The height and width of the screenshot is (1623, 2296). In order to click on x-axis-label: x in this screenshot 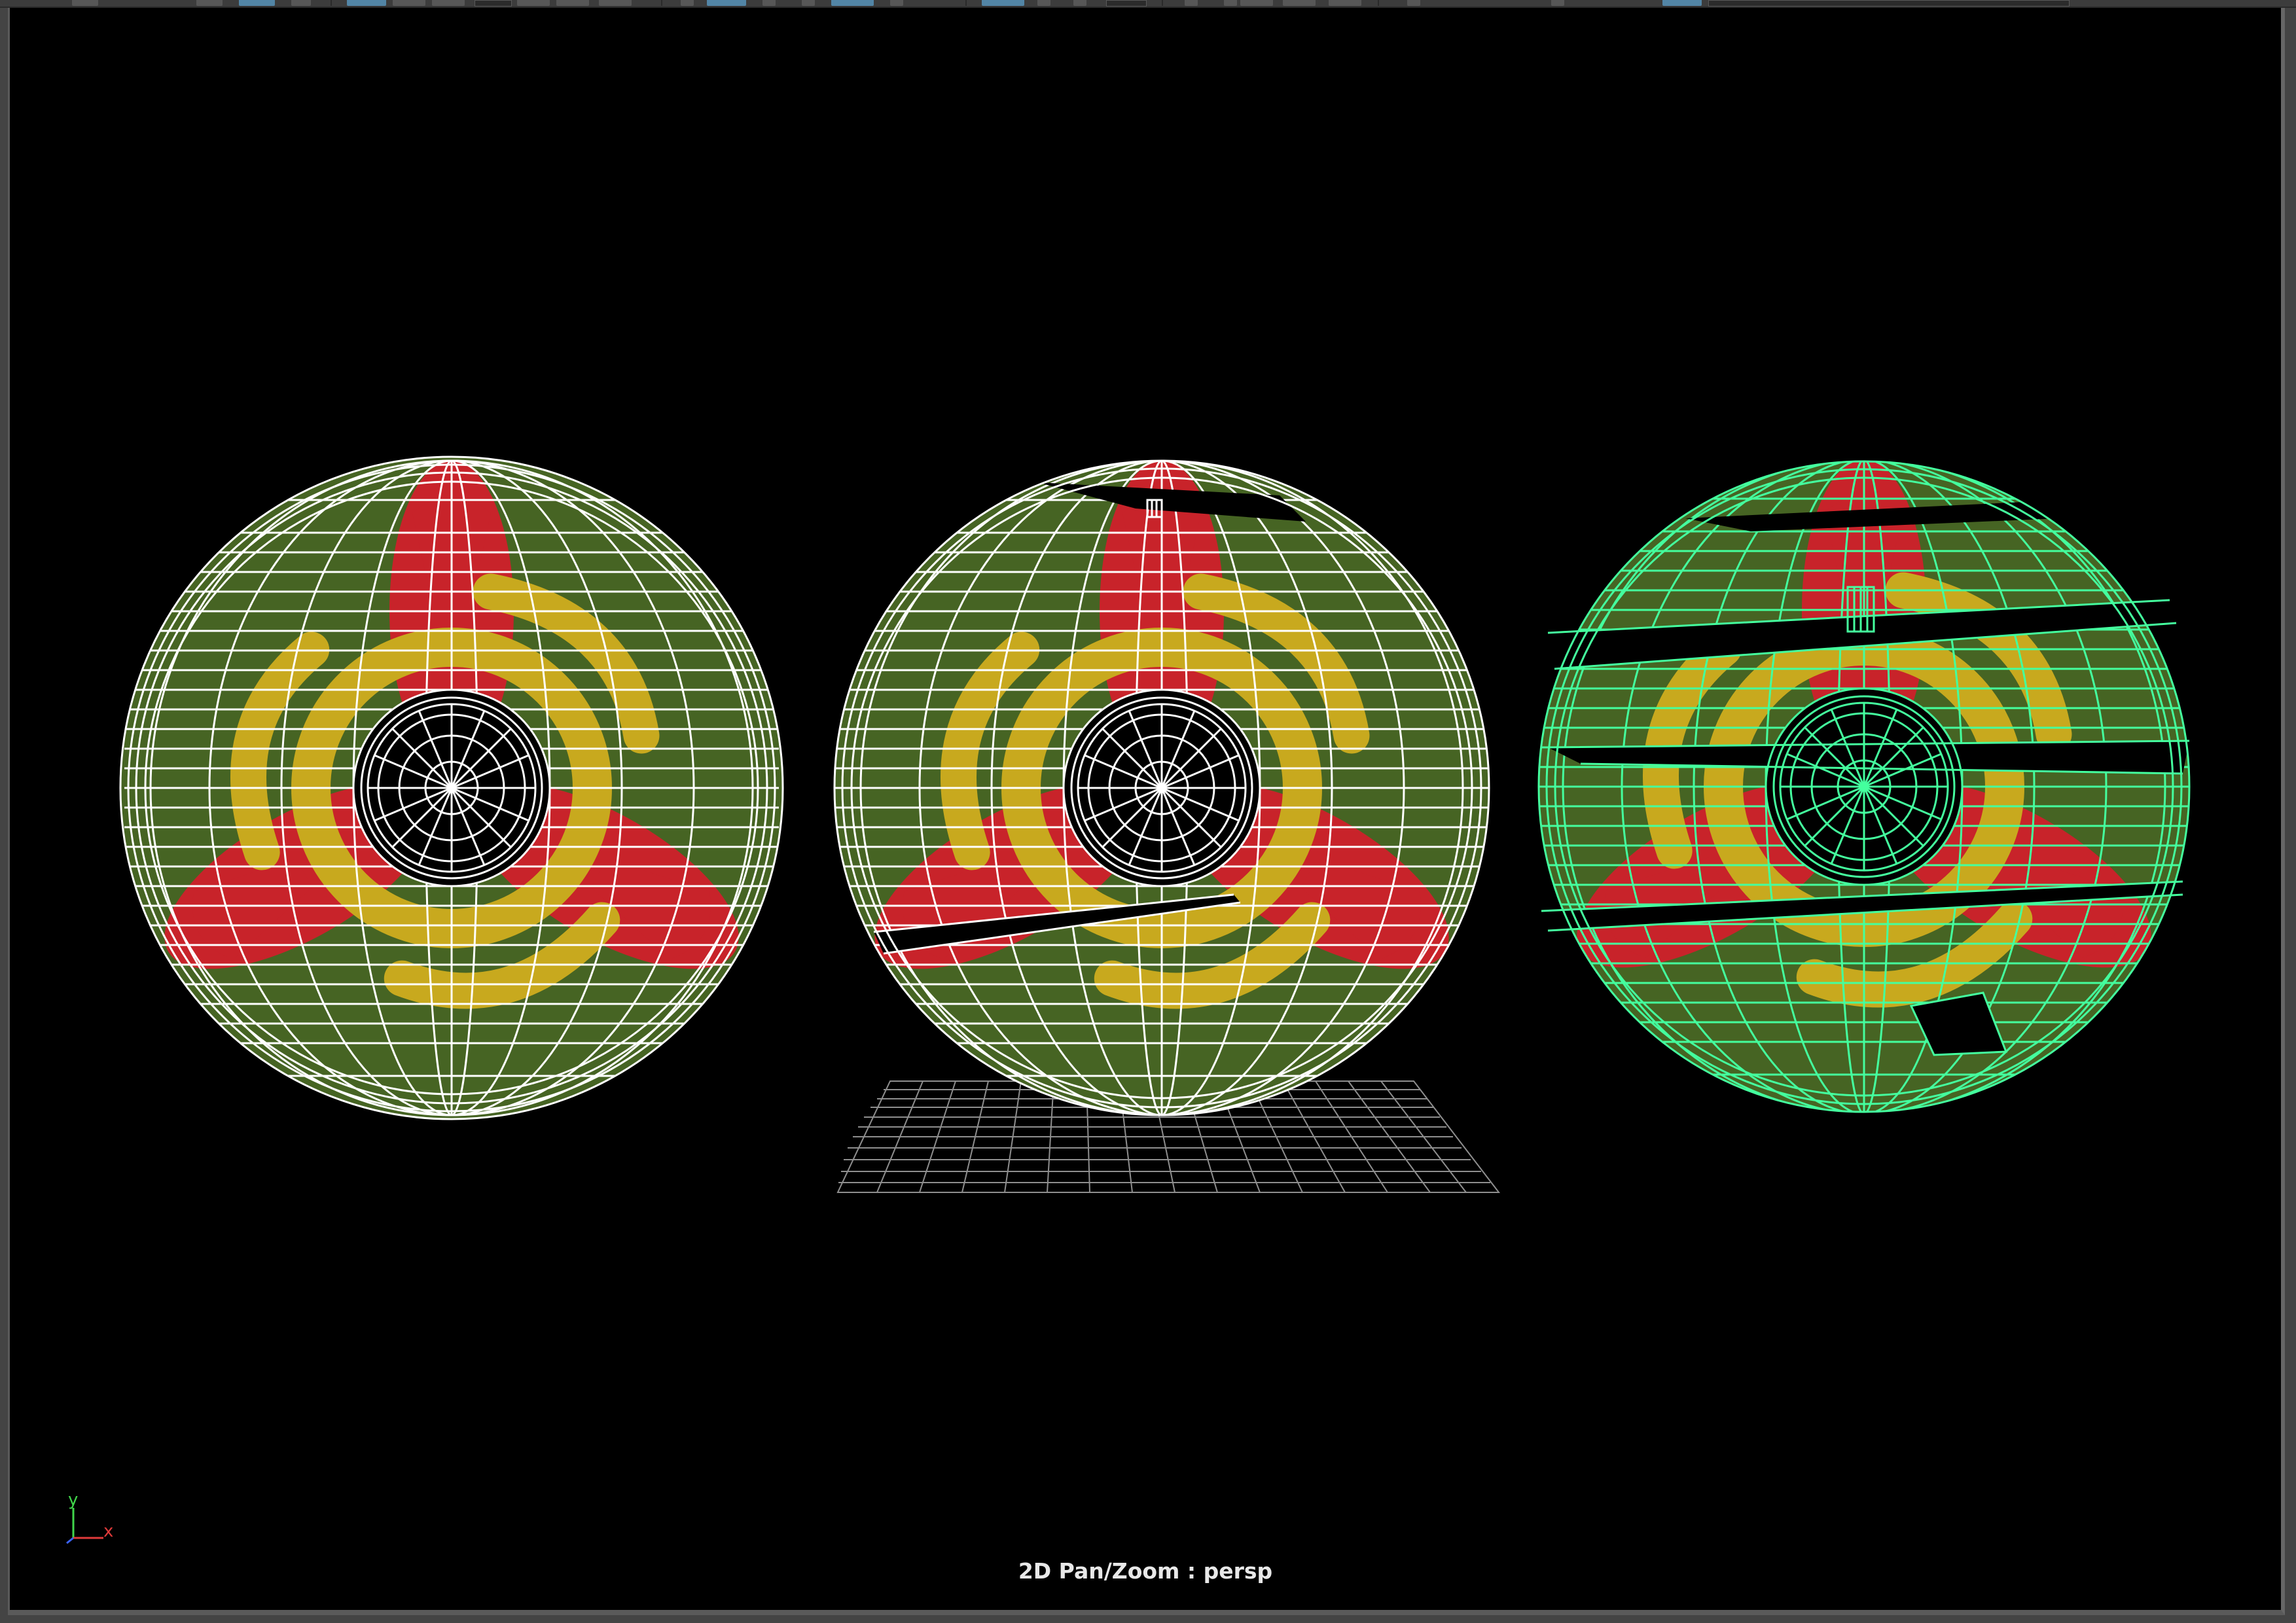, I will do `click(108, 1531)`.